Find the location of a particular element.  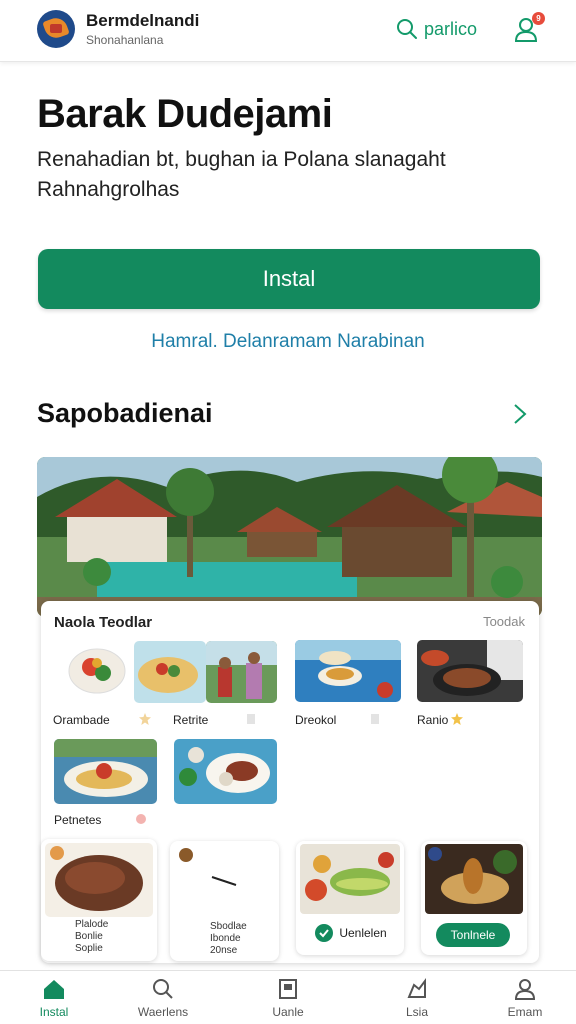

page-title: Barak Dudejami is located at coordinates (185, 114).